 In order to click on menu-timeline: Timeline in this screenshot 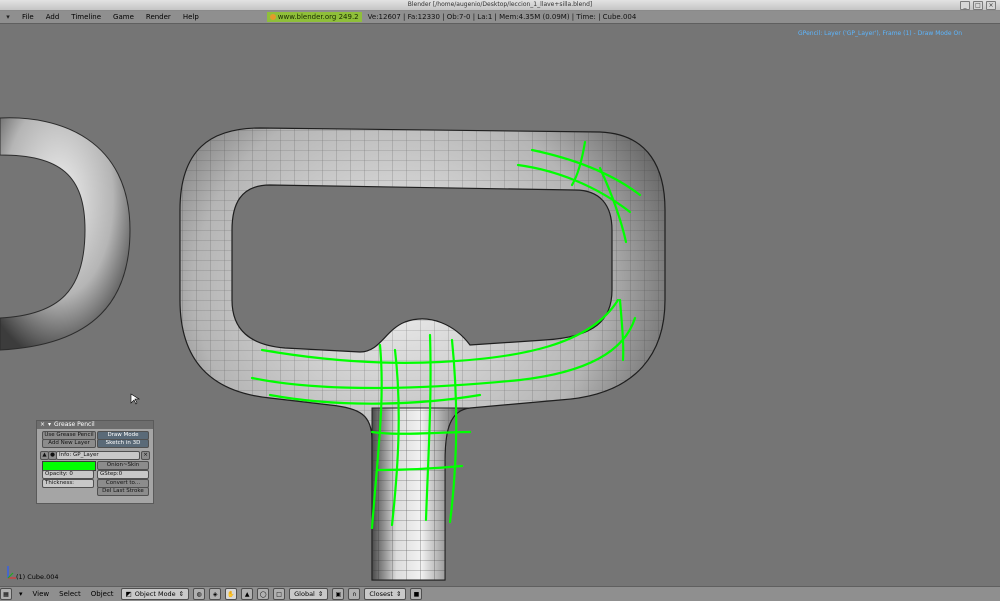, I will do `click(86, 17)`.